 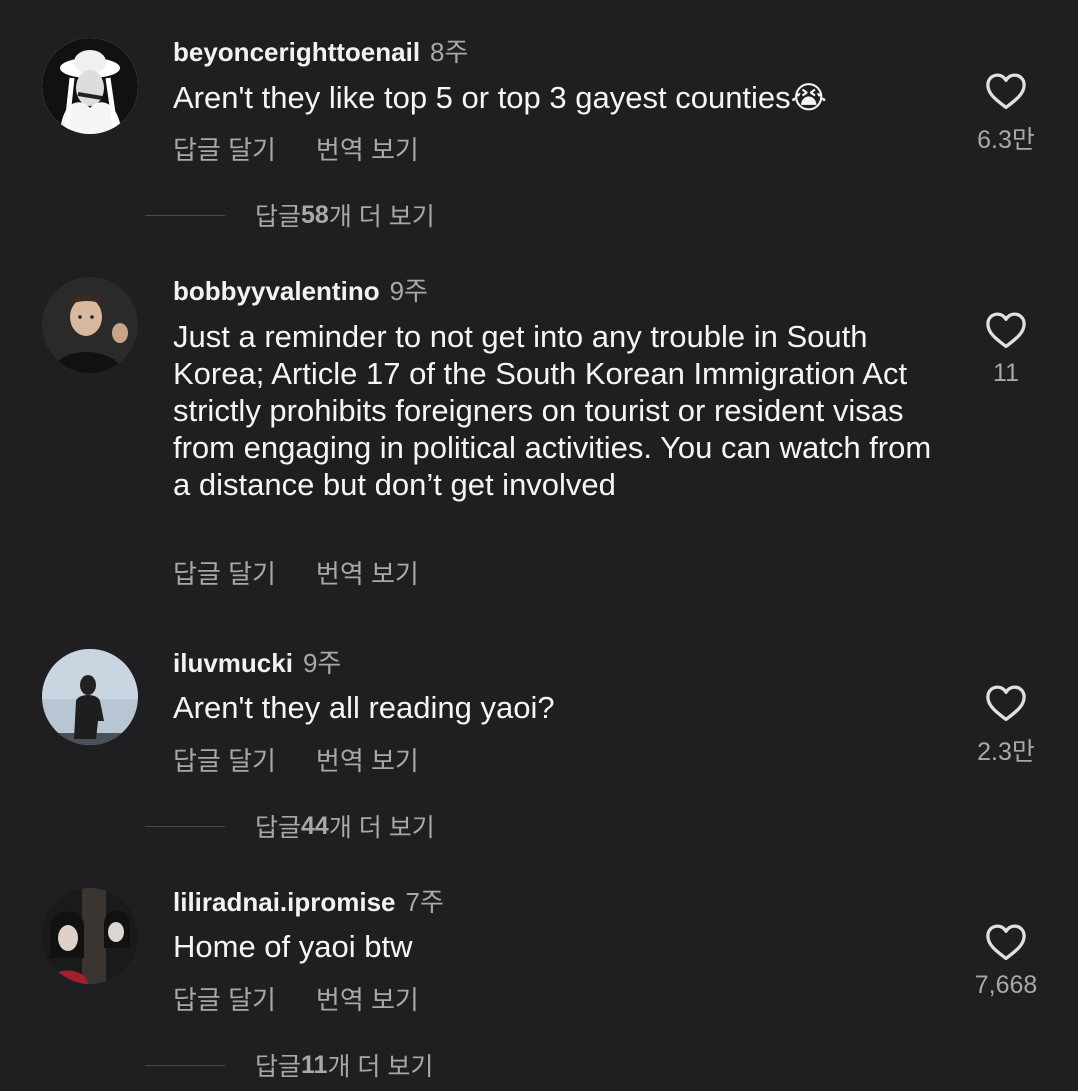 I want to click on like-control: 7,668, so click(x=1006, y=961).